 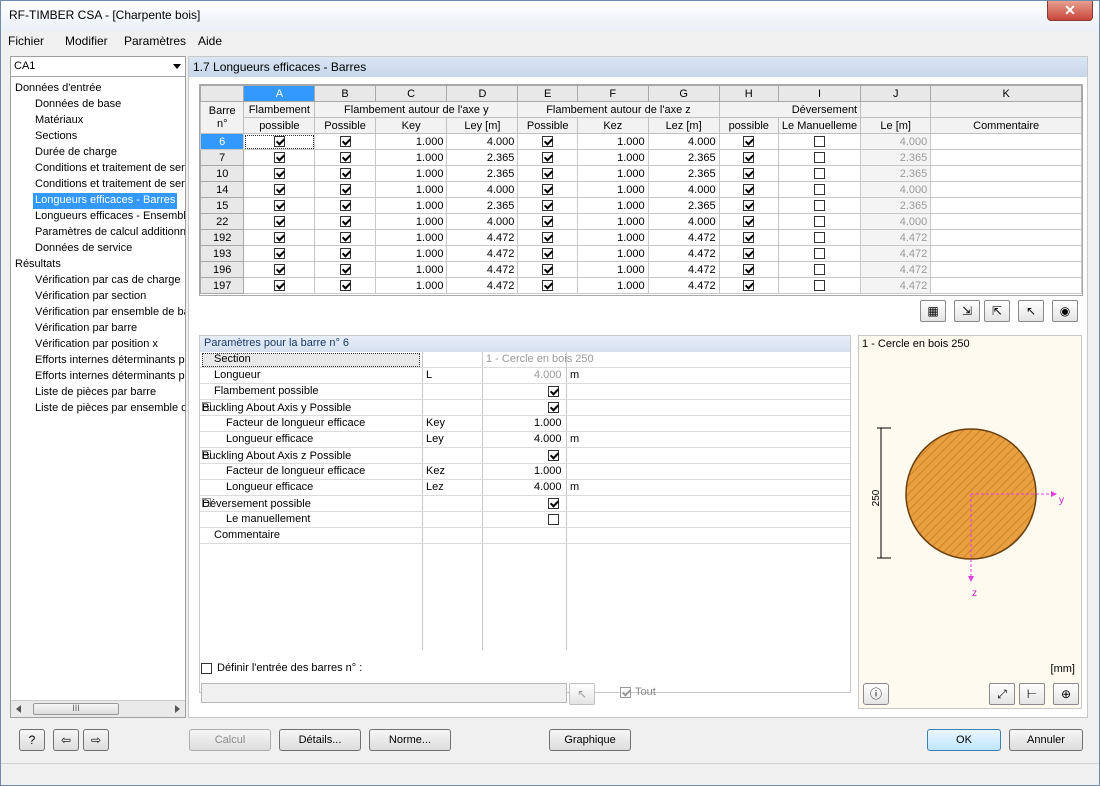 I want to click on table-row: 193 1.000 4.472 1.000 4.472 4.472, so click(x=641, y=253).